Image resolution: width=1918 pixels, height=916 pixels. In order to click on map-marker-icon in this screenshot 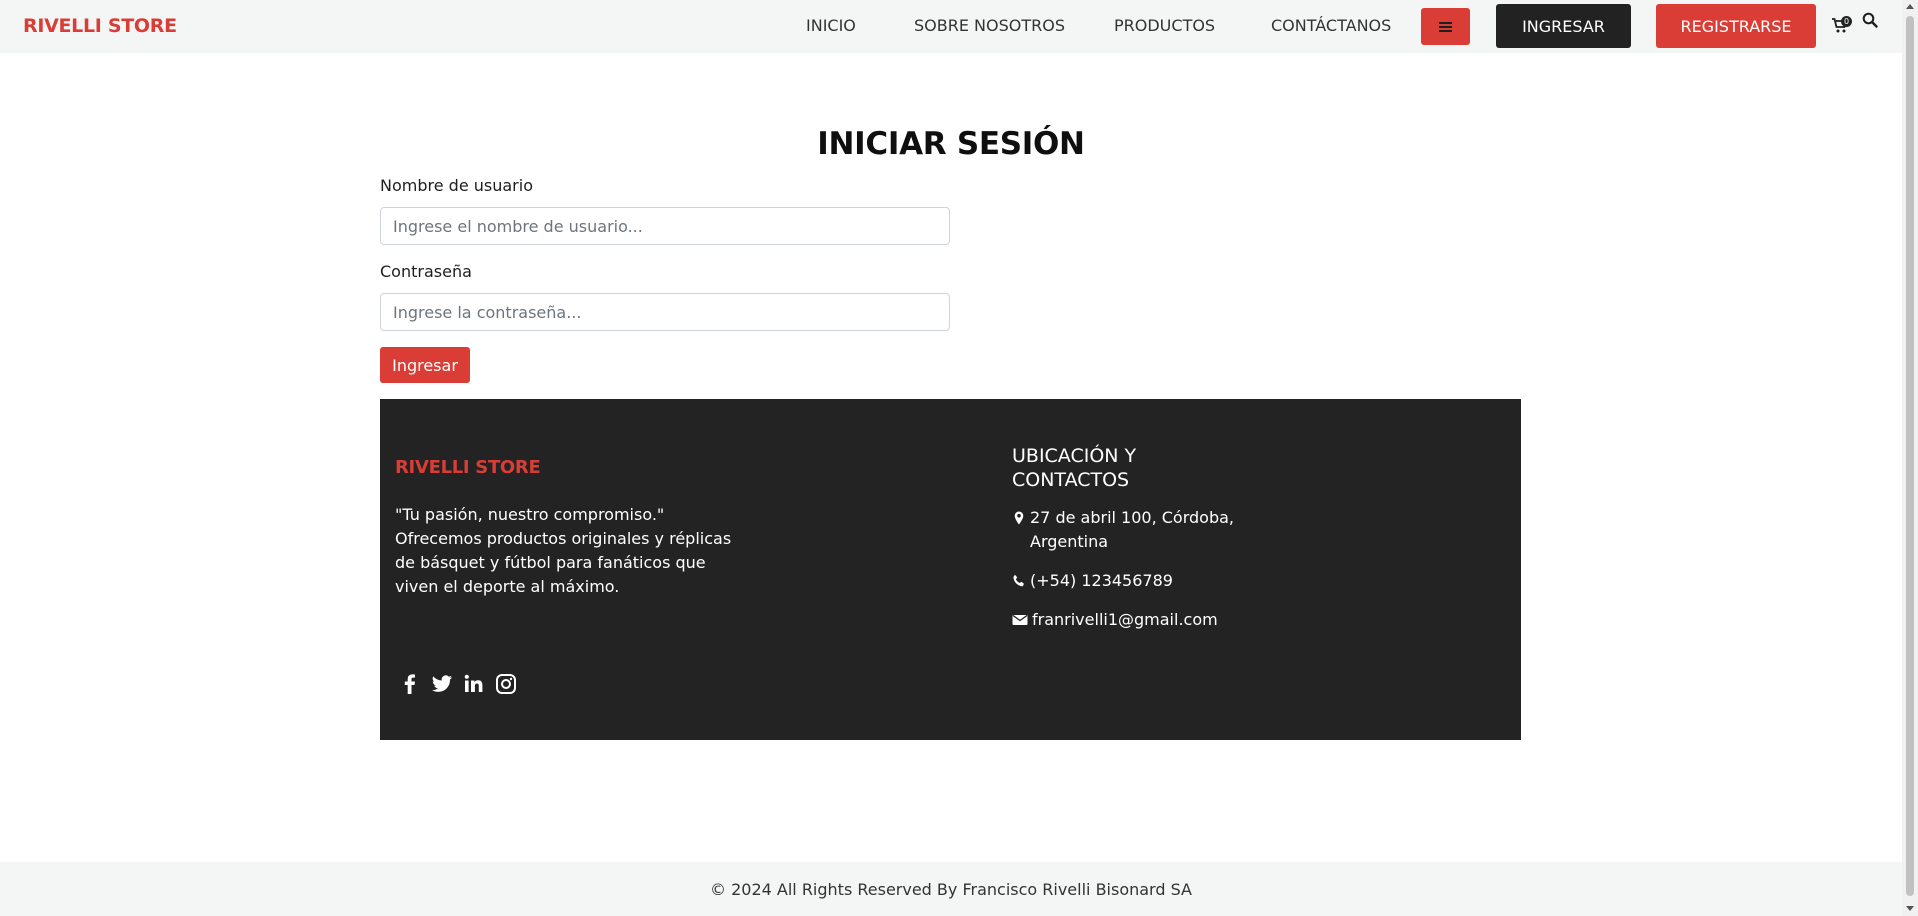, I will do `click(1019, 518)`.